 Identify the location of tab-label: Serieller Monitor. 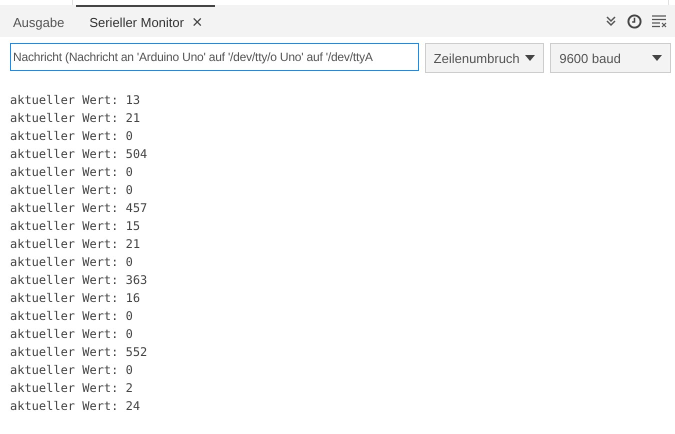
(136, 22).